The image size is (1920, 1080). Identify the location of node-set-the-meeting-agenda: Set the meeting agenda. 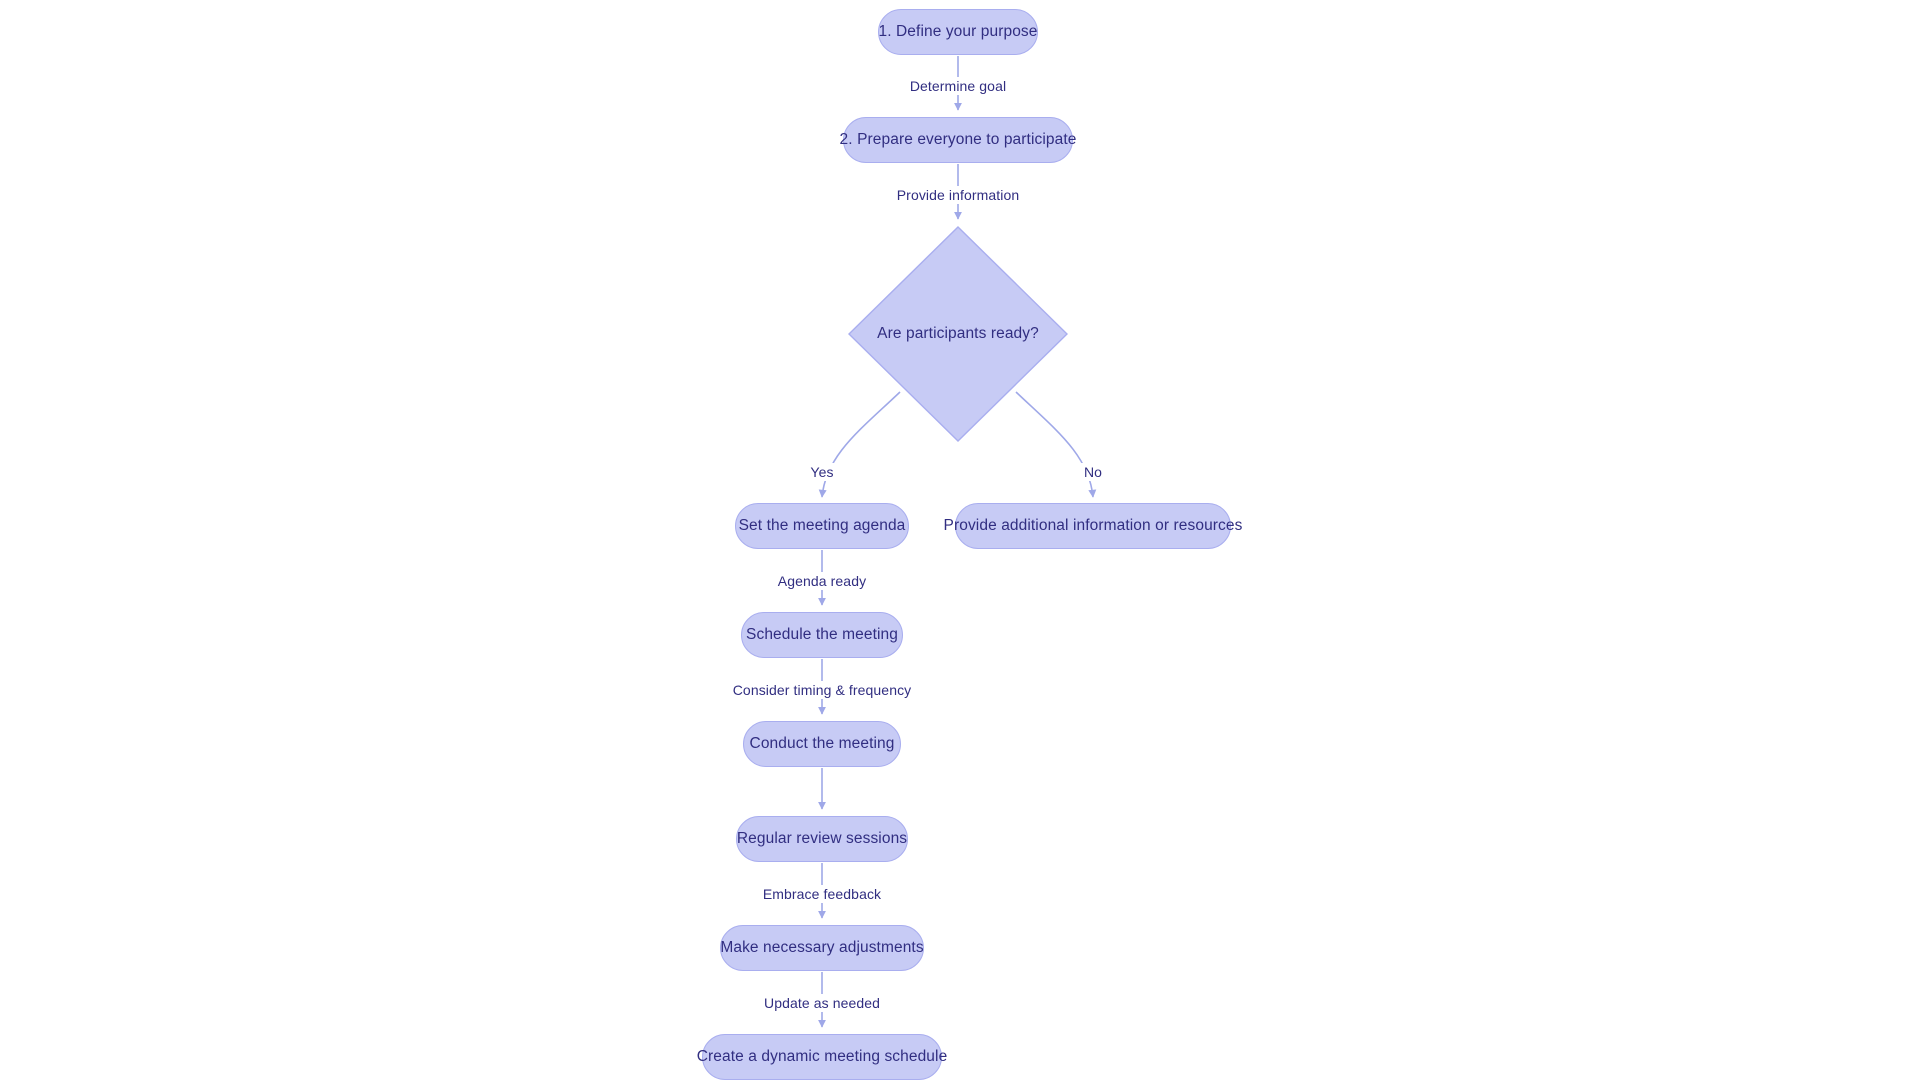
(822, 526).